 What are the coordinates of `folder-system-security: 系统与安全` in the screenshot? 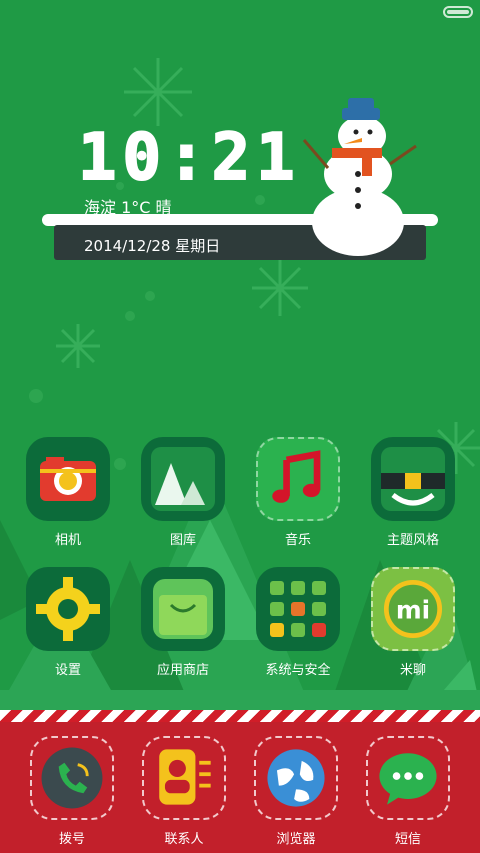 It's located at (298, 622).